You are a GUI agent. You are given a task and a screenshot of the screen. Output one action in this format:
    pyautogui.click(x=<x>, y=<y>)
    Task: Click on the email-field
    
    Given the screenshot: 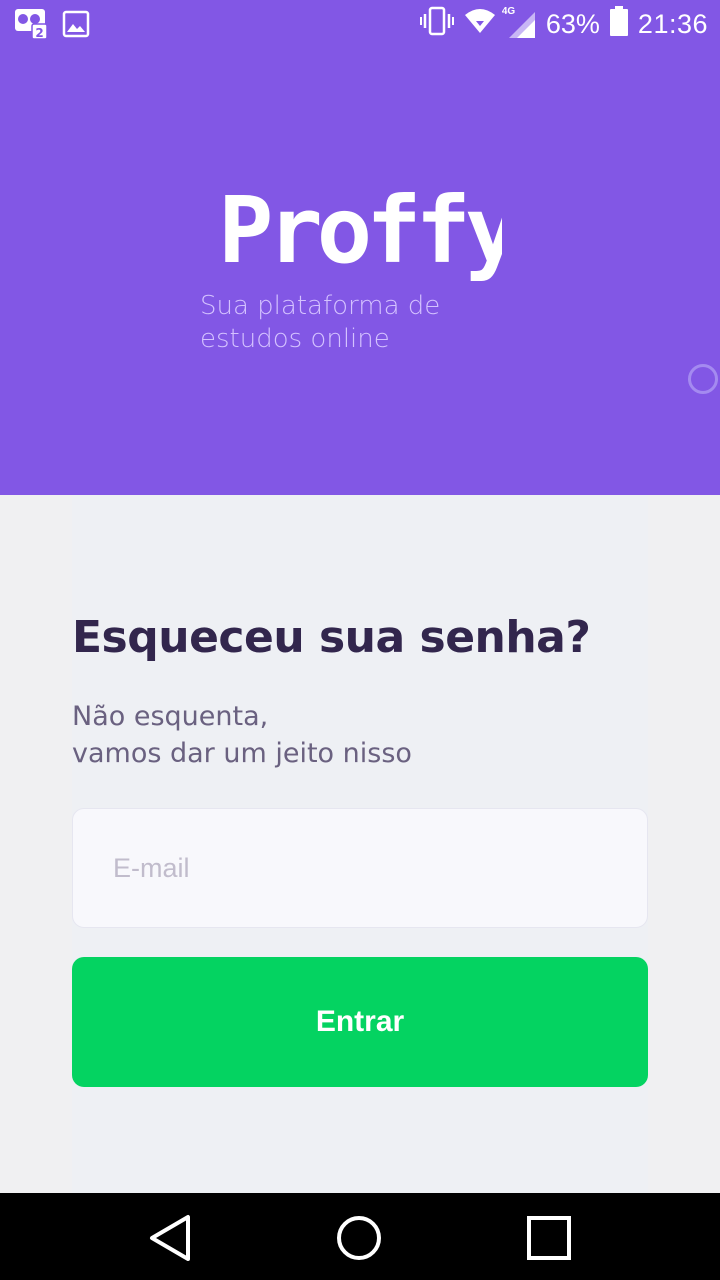 What is the action you would take?
    pyautogui.click(x=363, y=868)
    